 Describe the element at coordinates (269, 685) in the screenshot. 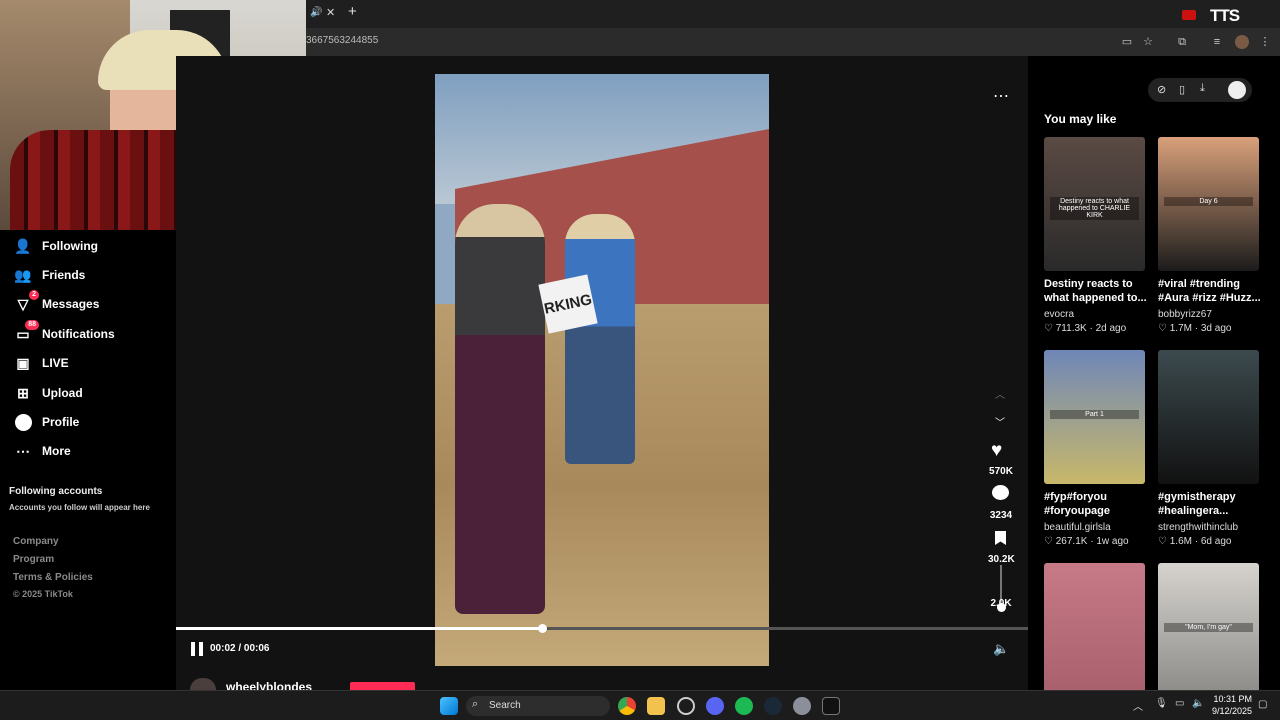

I see `author-name: wheelyblondes` at that location.